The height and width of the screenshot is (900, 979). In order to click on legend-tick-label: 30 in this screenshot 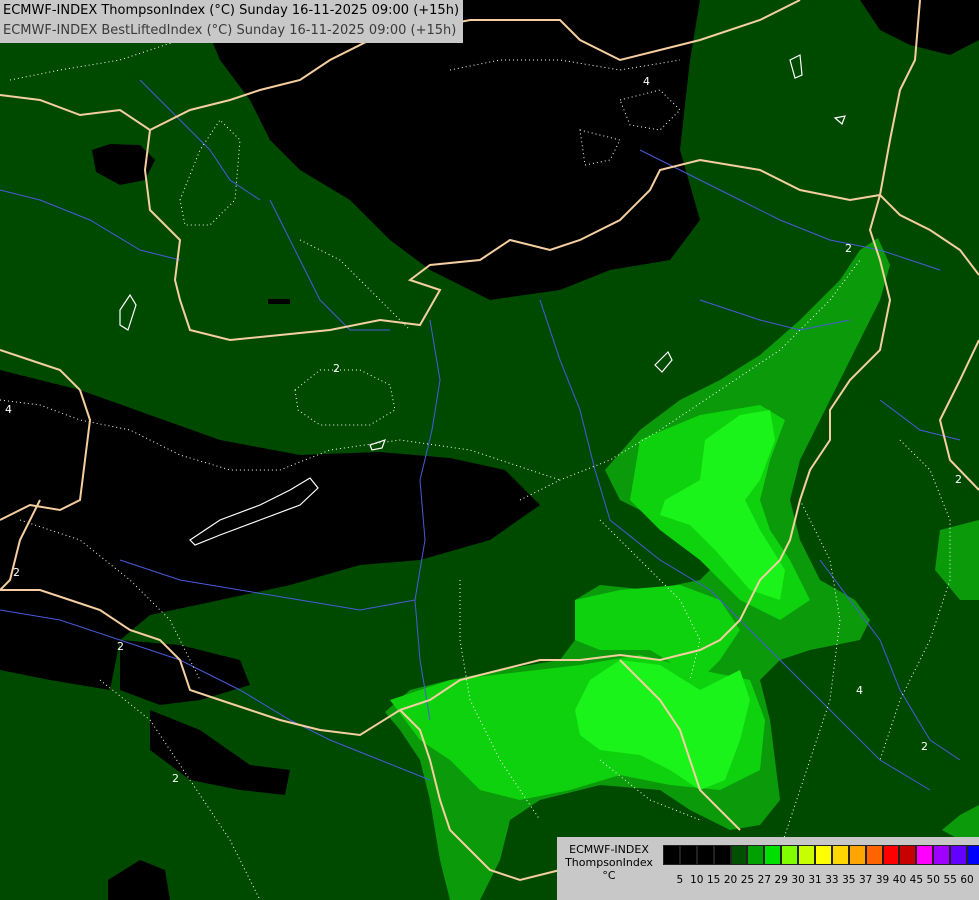, I will do `click(798, 880)`.